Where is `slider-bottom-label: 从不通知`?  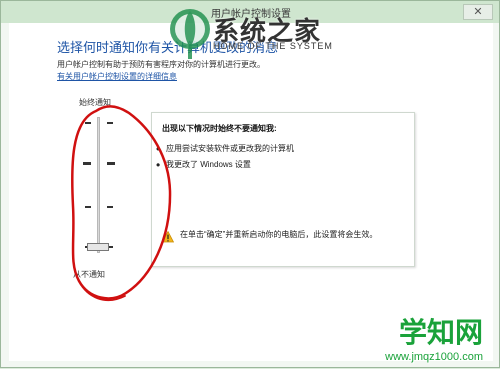
slider-bottom-label: 从不通知 is located at coordinates (89, 274).